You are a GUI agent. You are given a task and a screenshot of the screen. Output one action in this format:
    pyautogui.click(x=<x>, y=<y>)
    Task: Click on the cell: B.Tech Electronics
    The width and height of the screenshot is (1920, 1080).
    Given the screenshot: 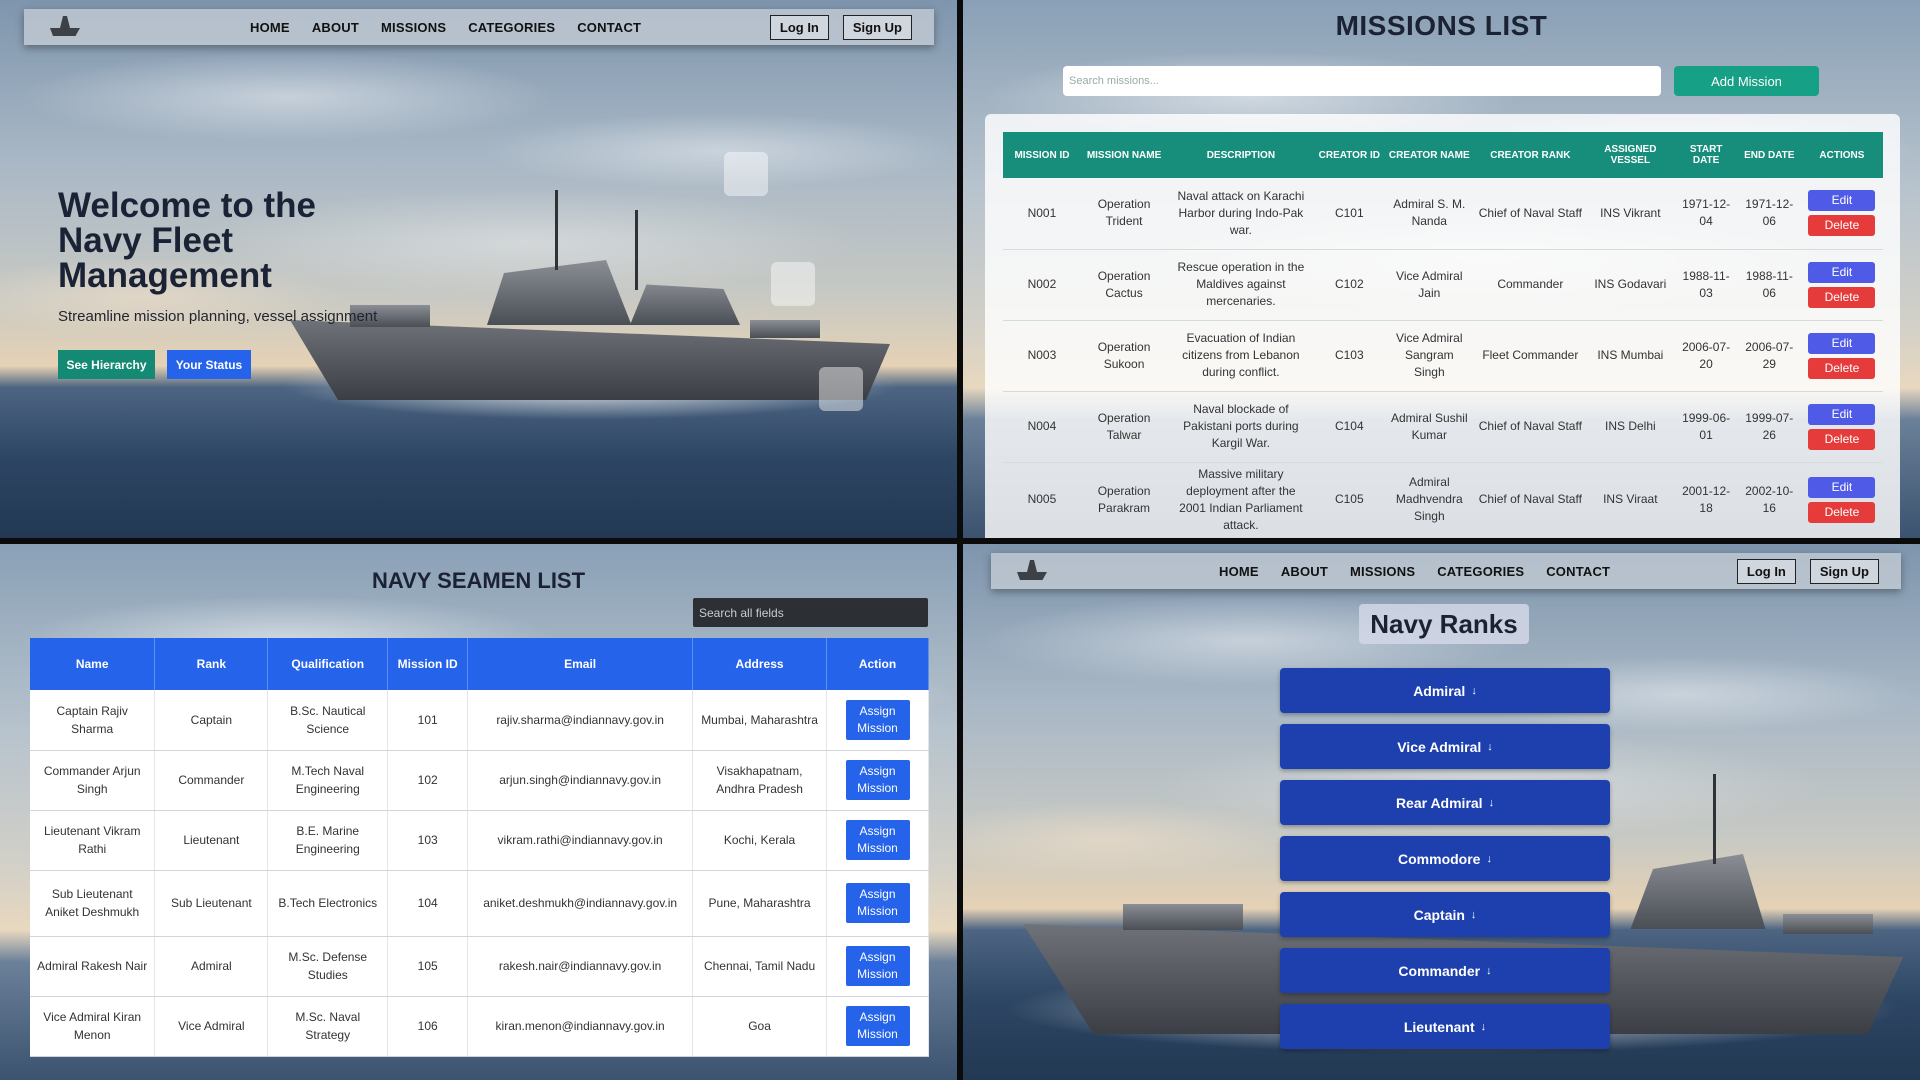 What is the action you would take?
    pyautogui.click(x=328, y=903)
    